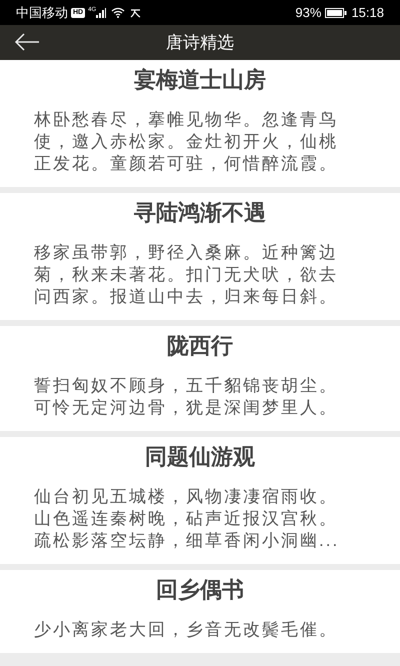 The height and width of the screenshot is (666, 400). I want to click on back-button, so click(27, 42).